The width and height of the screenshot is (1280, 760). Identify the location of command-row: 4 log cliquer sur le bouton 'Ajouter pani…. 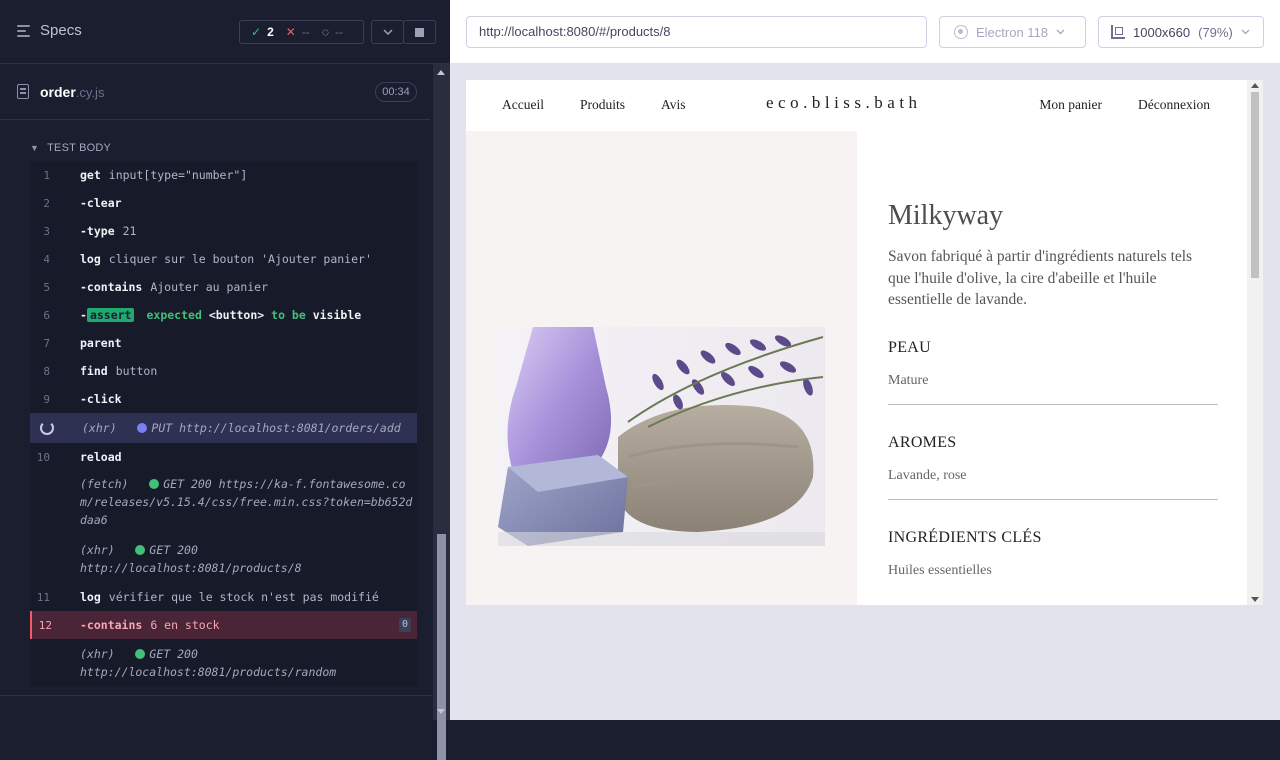
(223, 259).